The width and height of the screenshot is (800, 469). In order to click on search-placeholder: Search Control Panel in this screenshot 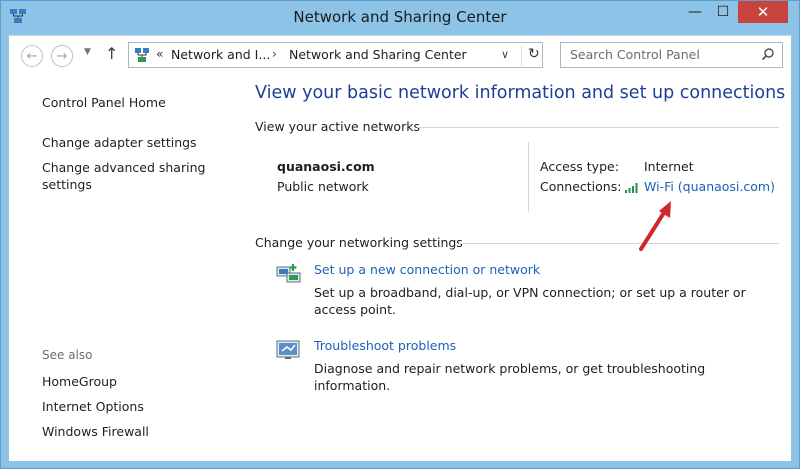, I will do `click(635, 54)`.